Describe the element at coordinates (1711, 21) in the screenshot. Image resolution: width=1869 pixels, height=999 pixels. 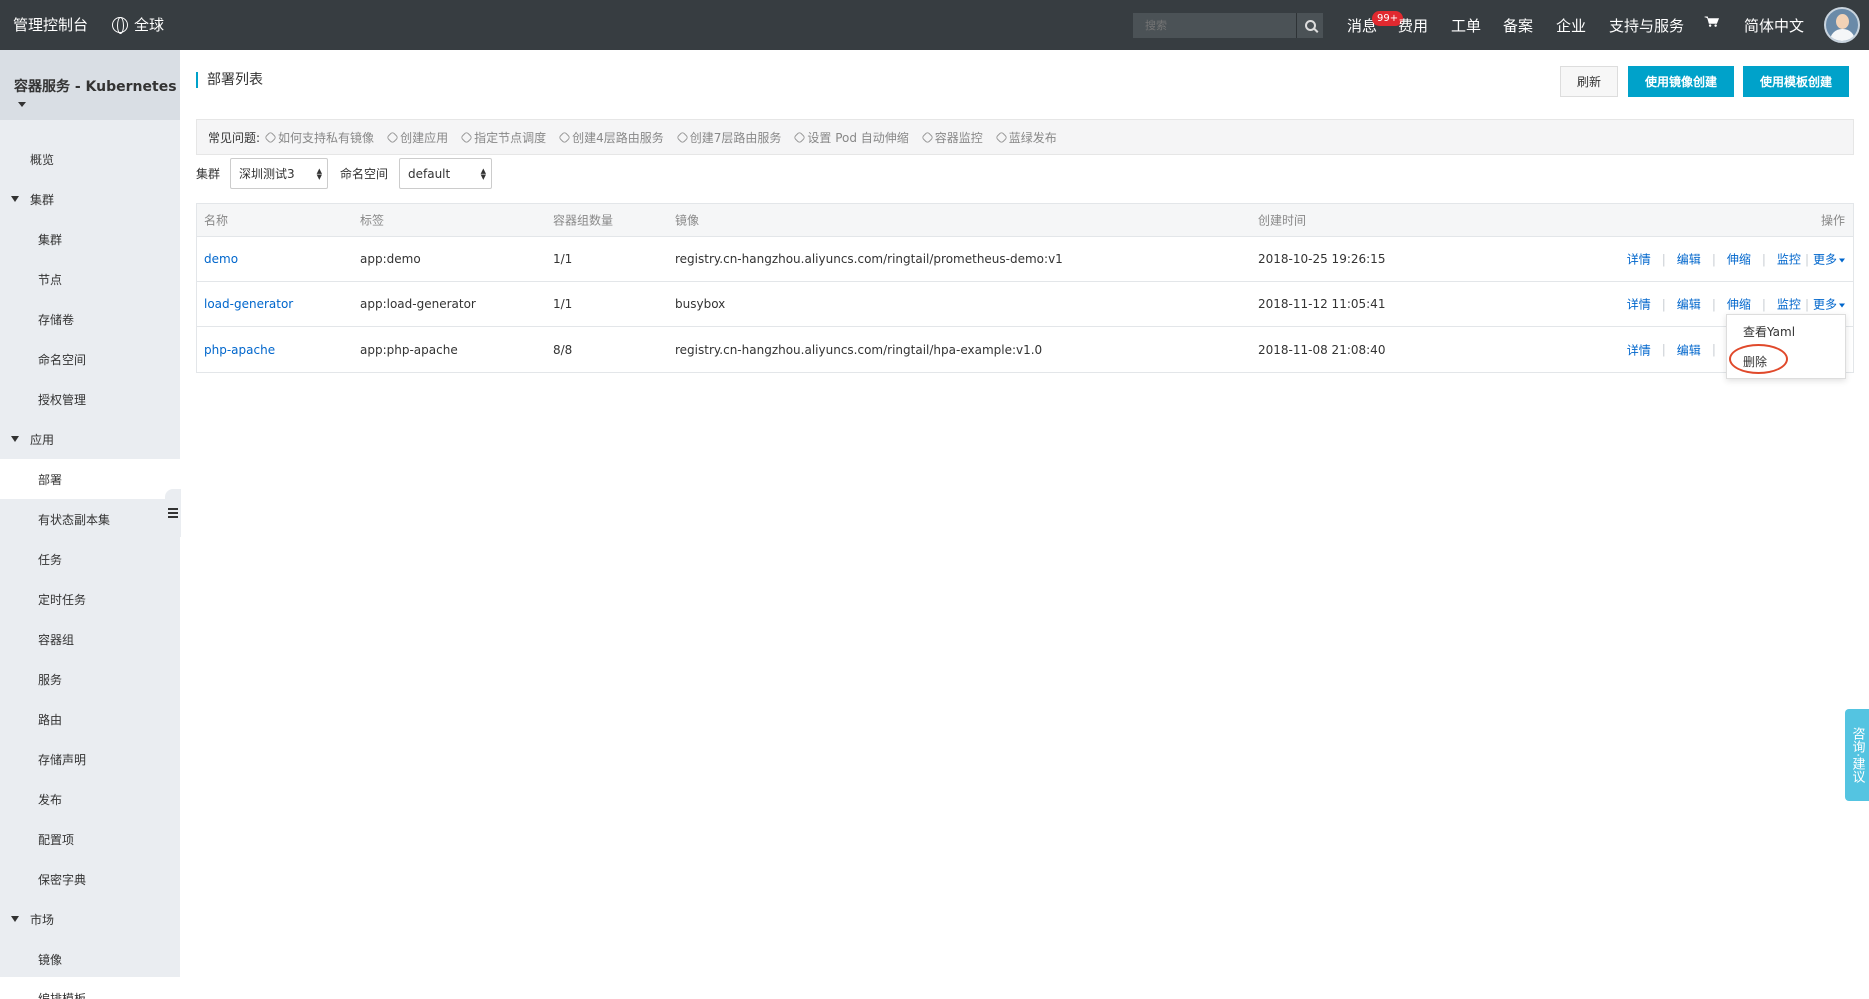
I see `cart-icon` at that location.